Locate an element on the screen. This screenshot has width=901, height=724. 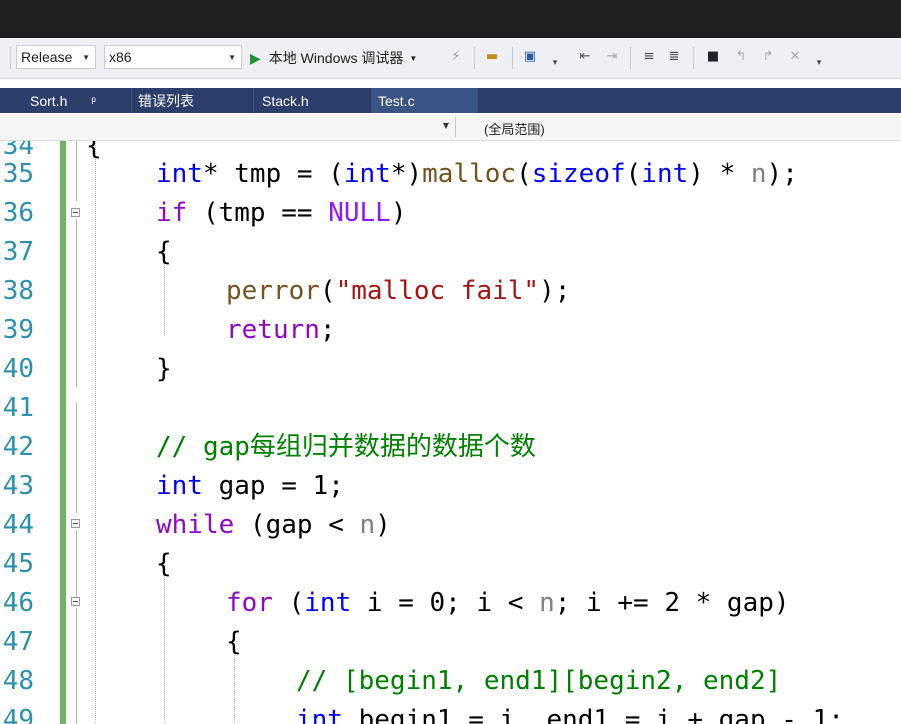
start-debugger-button: ▶ 本地 Windows 调试器 ▼ is located at coordinates (333, 58).